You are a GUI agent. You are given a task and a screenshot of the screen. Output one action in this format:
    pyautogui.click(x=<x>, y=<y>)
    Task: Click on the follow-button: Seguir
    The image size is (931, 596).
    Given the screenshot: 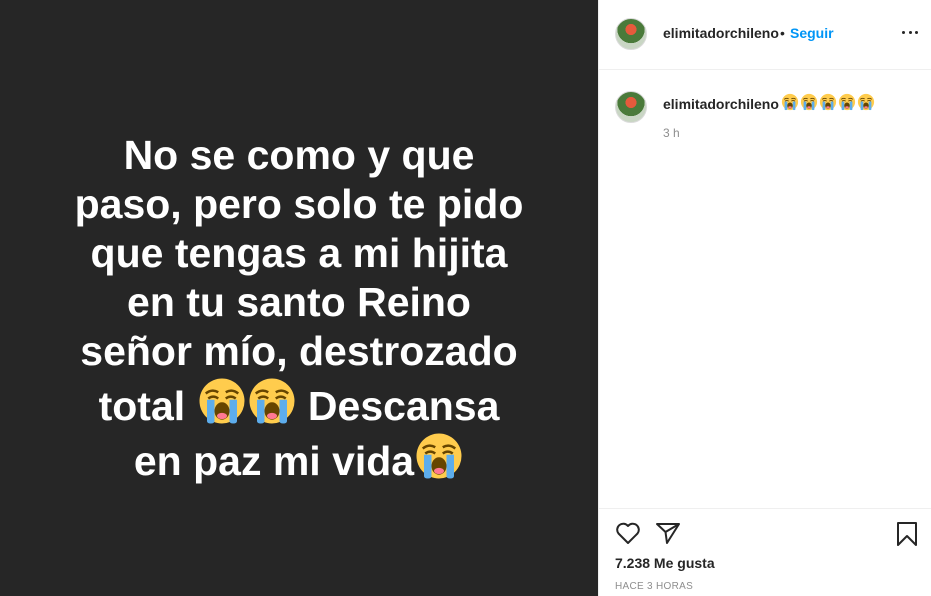 What is the action you would take?
    pyautogui.click(x=812, y=33)
    